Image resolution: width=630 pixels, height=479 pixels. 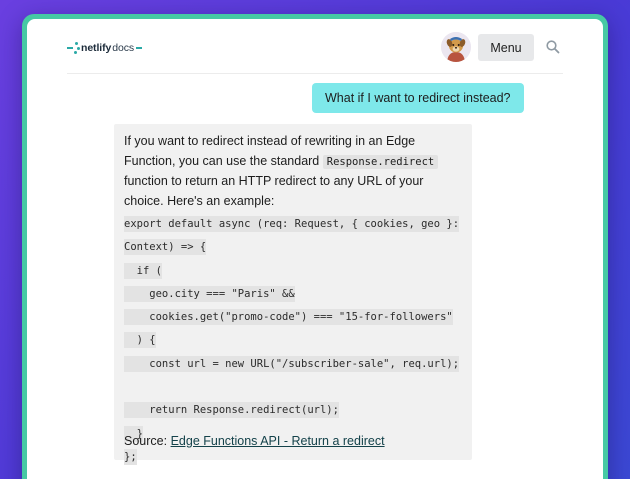 I want to click on logo-right-line, so click(x=139, y=48).